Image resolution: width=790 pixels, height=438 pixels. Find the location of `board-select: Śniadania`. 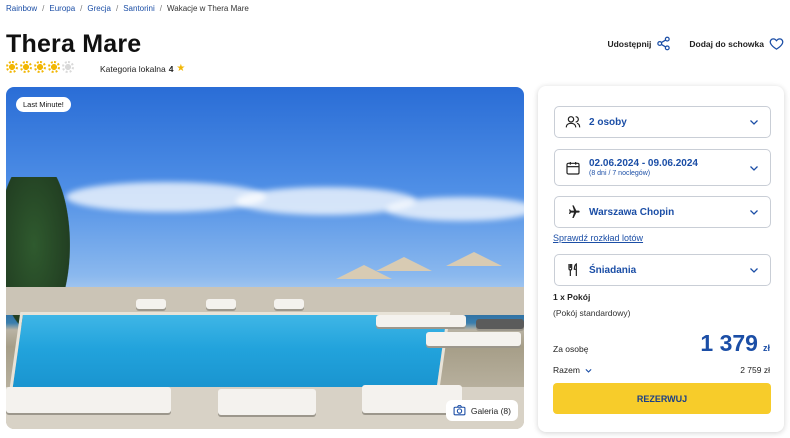

board-select: Śniadania is located at coordinates (662, 270).